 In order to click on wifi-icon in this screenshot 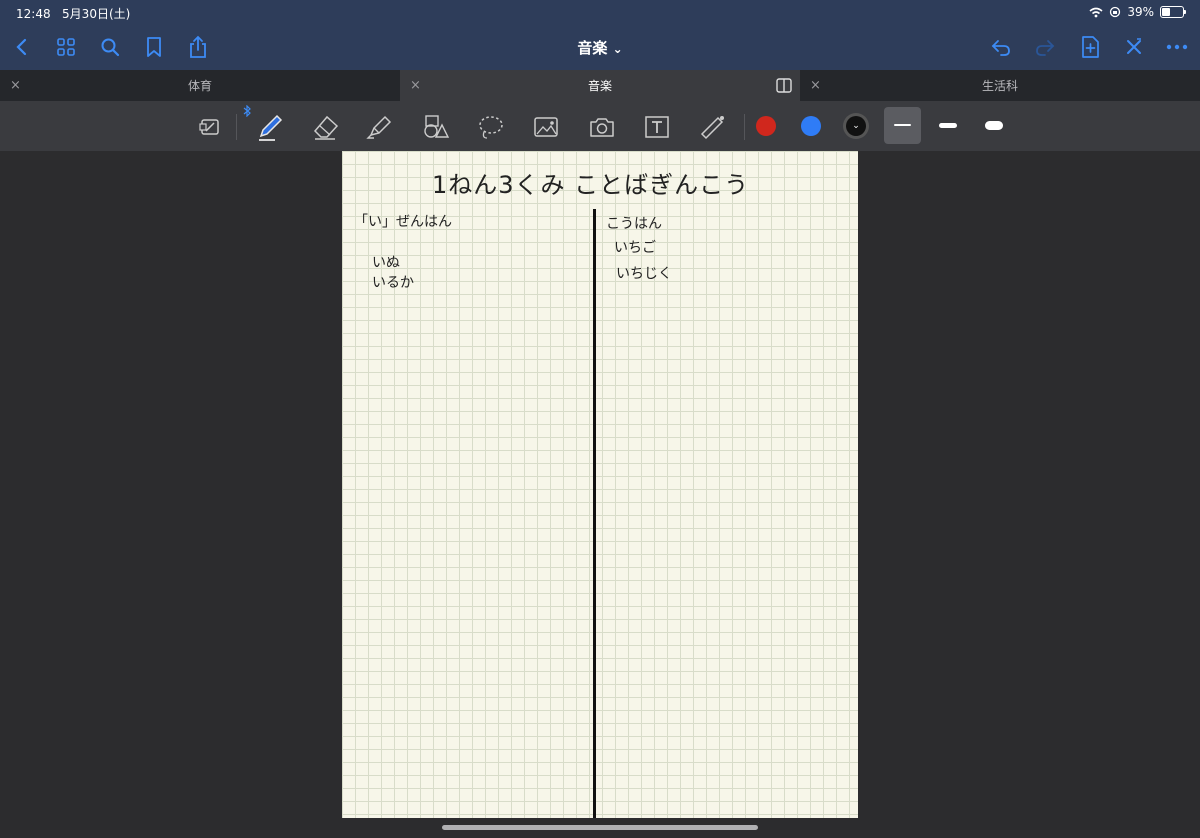, I will do `click(1096, 12)`.